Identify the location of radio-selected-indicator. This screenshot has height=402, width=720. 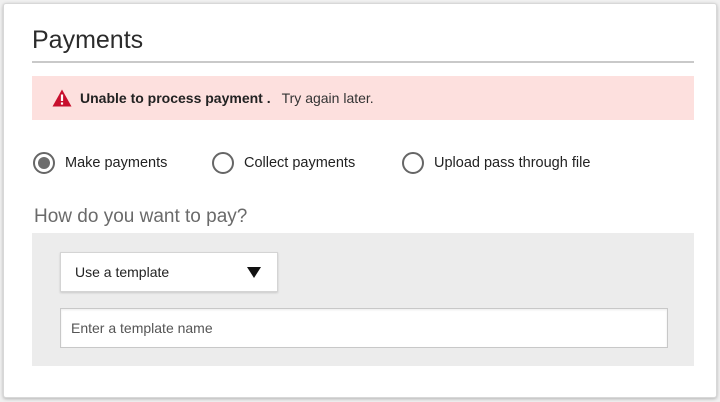
(44, 163).